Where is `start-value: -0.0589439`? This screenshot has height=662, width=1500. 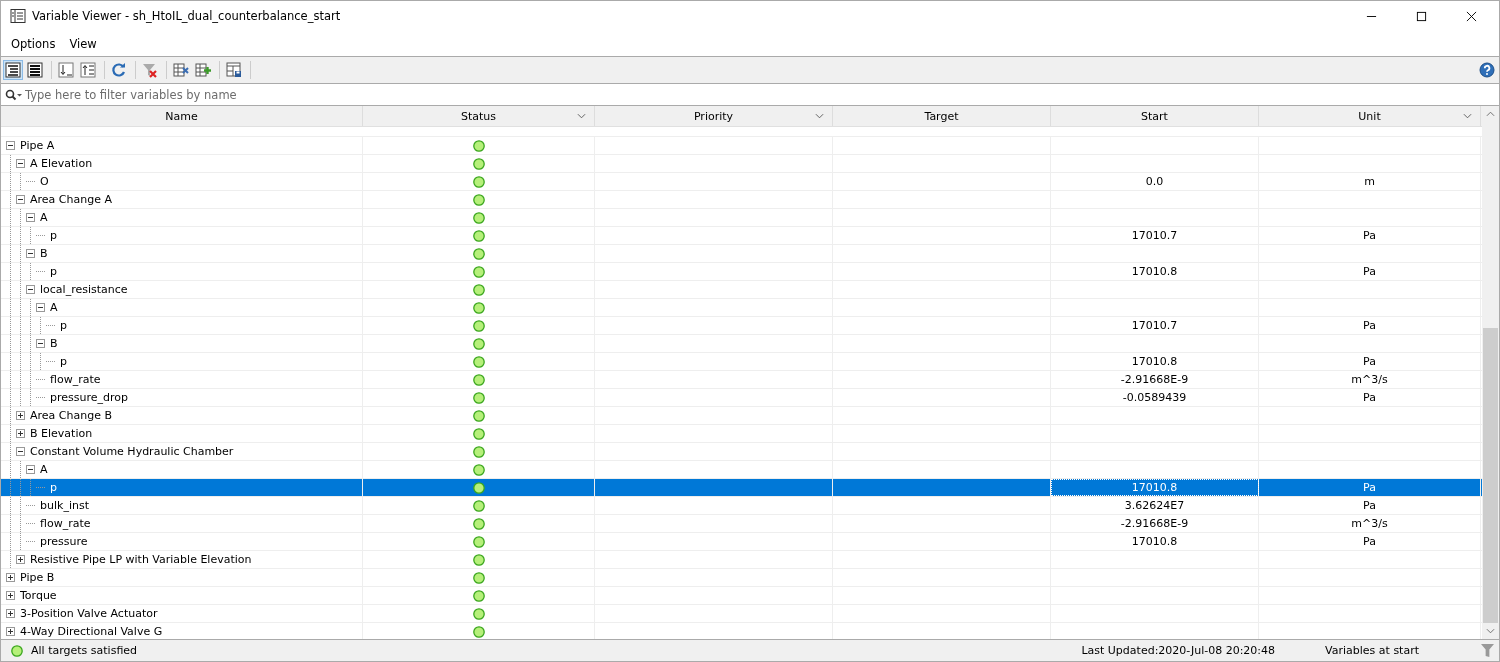
start-value: -0.0589439 is located at coordinates (1154, 397).